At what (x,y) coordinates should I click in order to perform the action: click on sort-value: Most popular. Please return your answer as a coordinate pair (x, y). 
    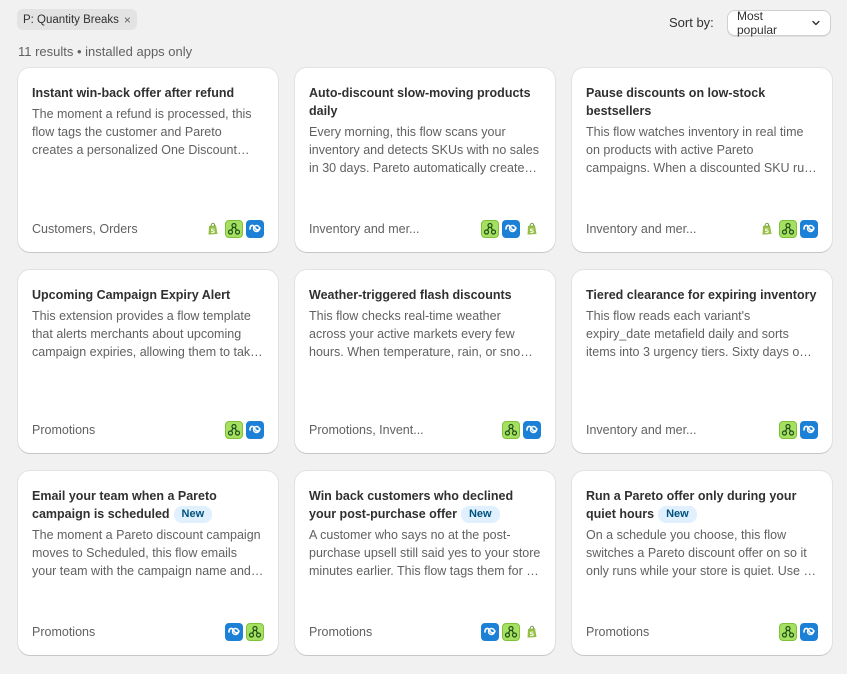
    Looking at the image, I should click on (757, 23).